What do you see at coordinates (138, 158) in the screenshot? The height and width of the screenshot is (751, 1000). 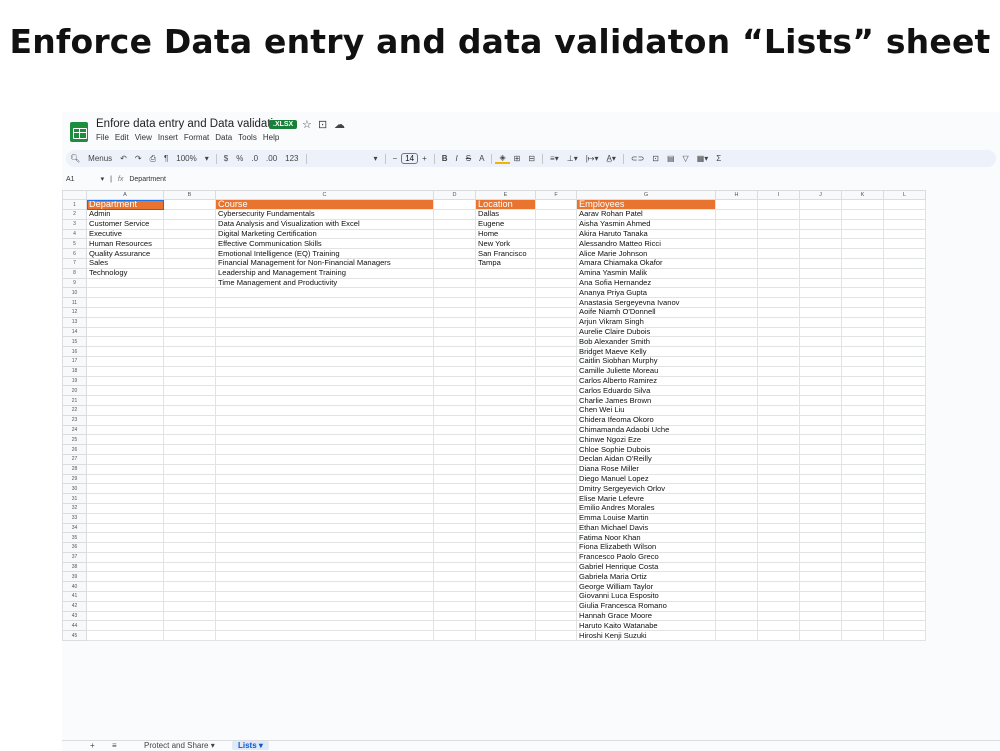 I see `redo-icon: ↷` at bounding box center [138, 158].